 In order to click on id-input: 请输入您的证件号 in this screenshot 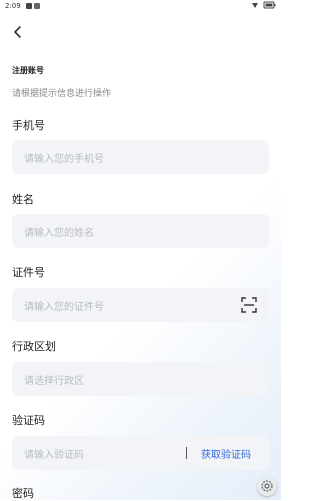, I will do `click(140, 305)`.